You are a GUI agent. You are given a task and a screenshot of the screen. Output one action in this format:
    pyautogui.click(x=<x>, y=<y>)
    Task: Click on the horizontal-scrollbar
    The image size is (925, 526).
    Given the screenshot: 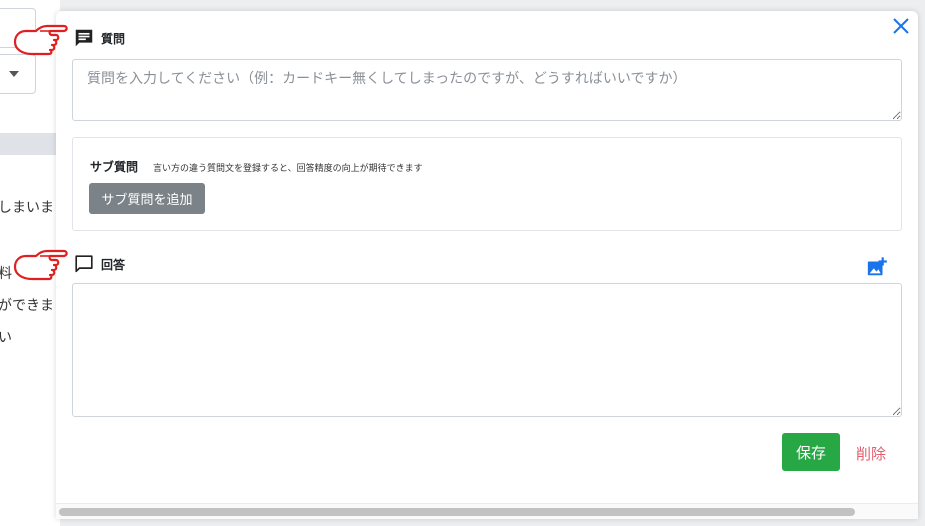 What is the action you would take?
    pyautogui.click(x=487, y=511)
    